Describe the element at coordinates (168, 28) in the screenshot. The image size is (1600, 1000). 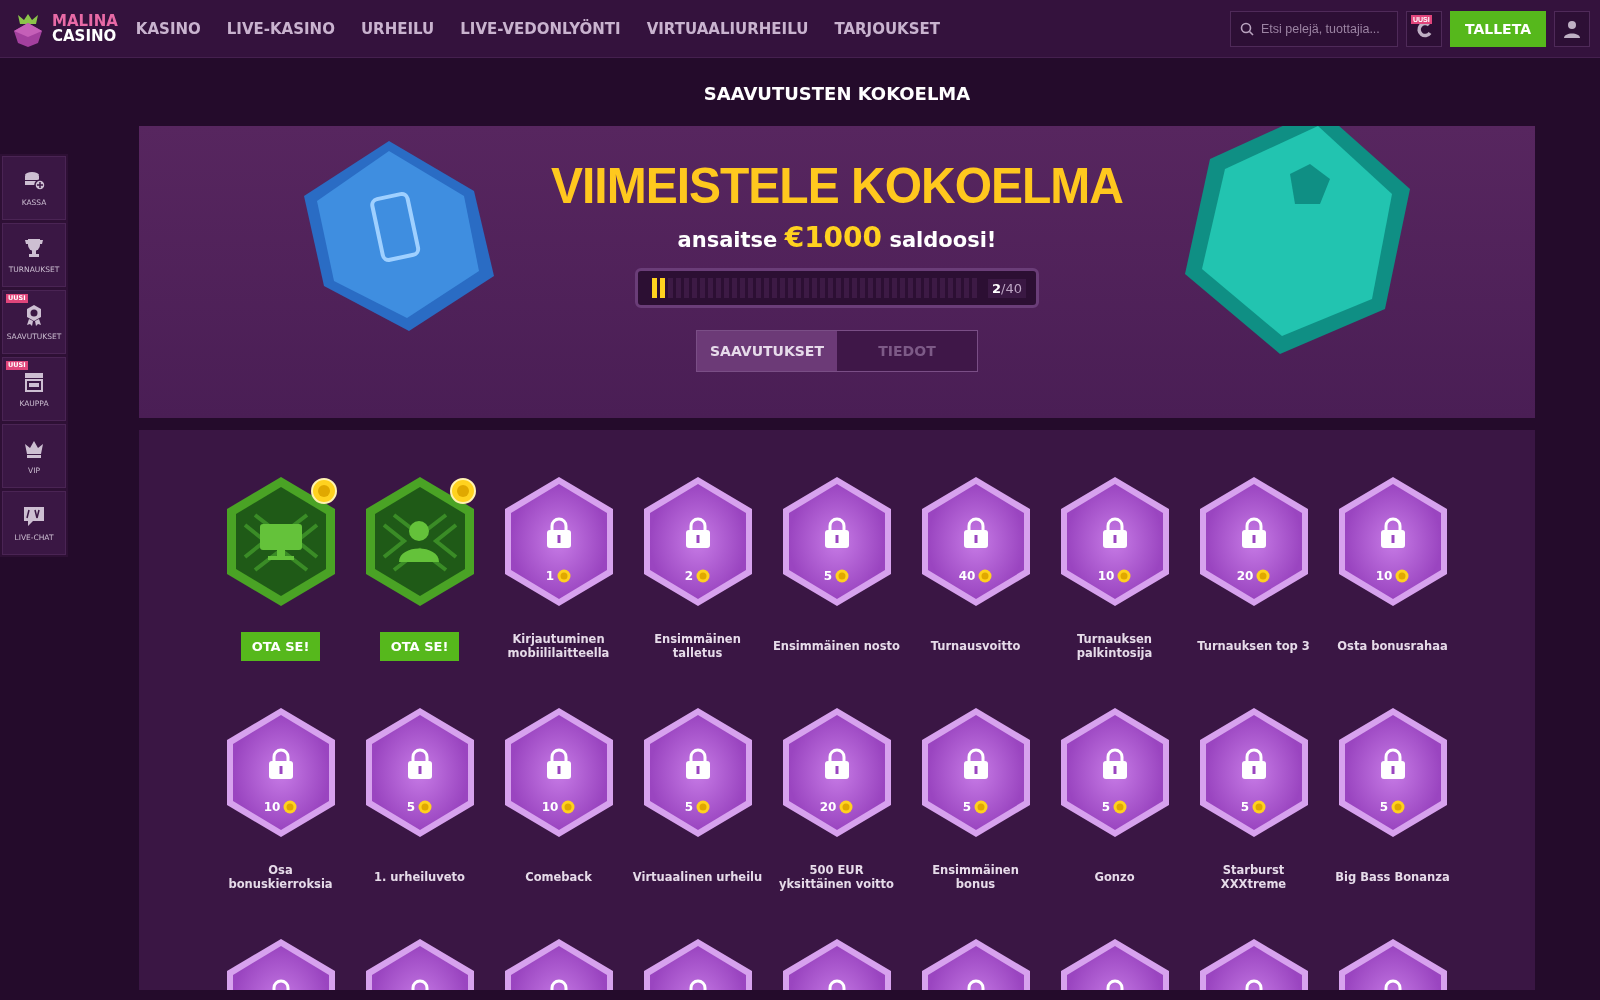
I see `nav-link: KASINO` at that location.